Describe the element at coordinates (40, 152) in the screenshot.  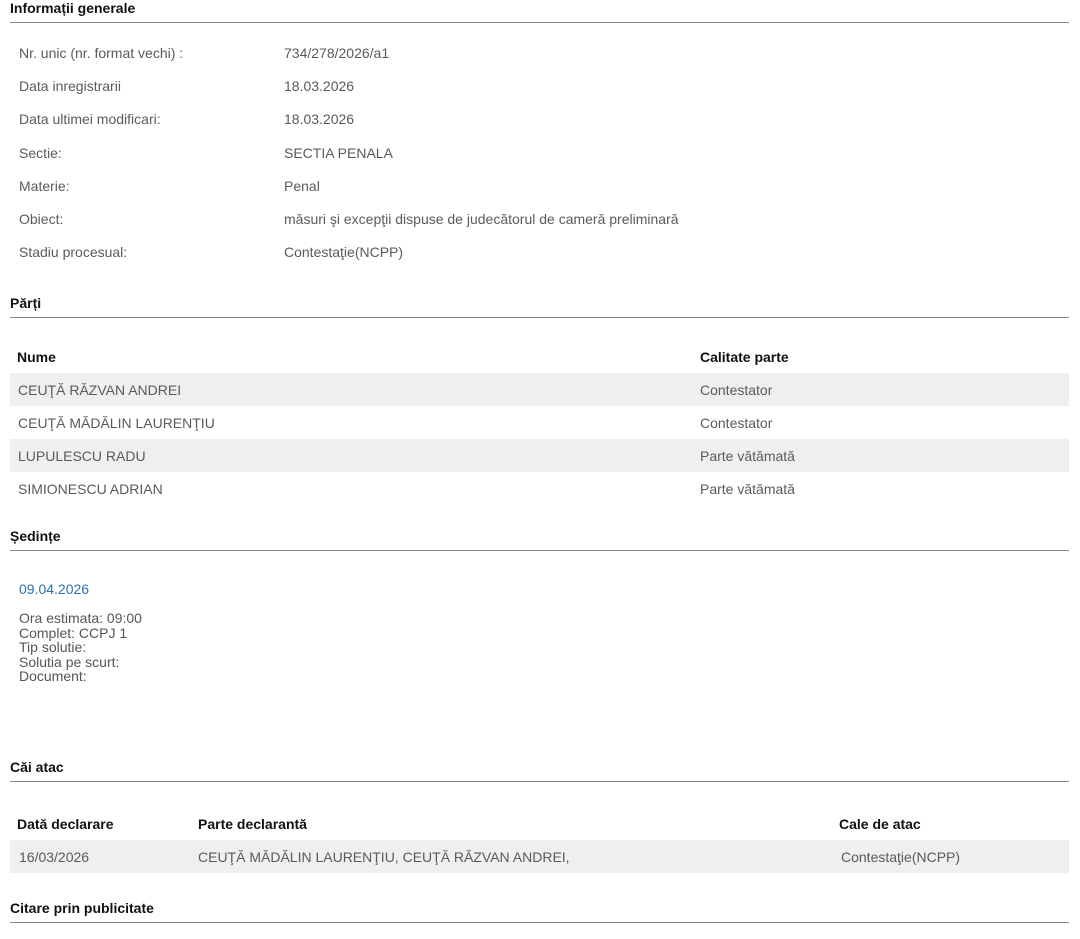
I see `info-label: Sectie:` at that location.